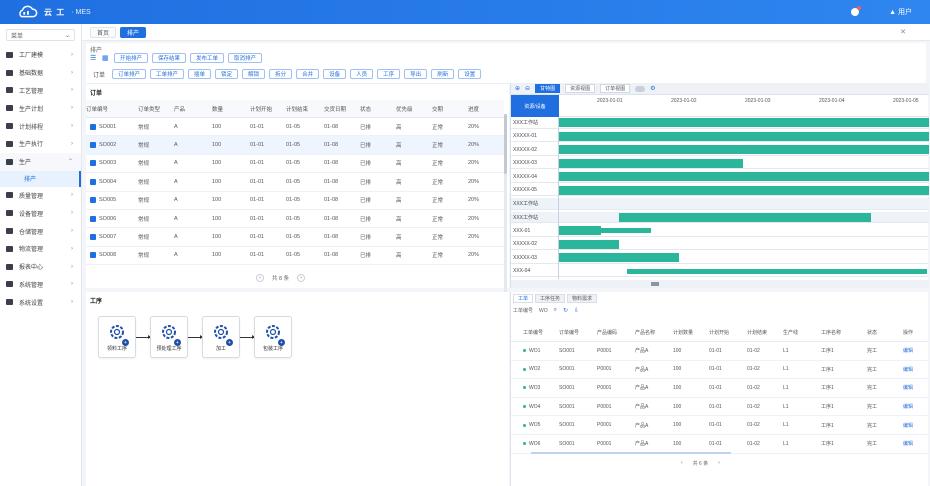 This screenshot has width=930, height=486. I want to click on column-header: 产品, so click(193, 109).